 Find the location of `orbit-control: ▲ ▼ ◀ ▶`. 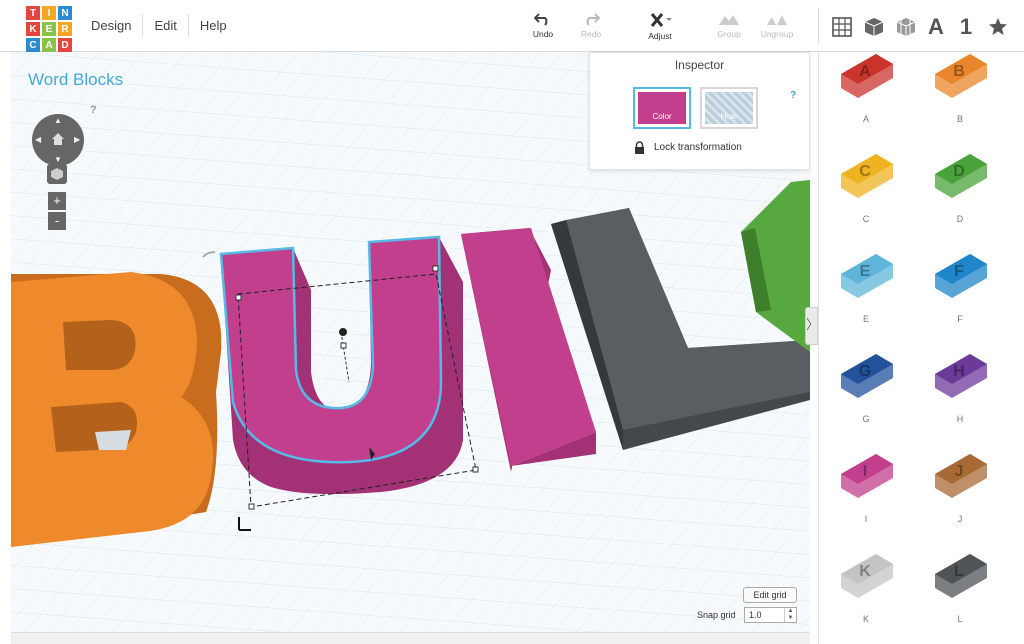

orbit-control: ▲ ▼ ◀ ▶ is located at coordinates (58, 140).